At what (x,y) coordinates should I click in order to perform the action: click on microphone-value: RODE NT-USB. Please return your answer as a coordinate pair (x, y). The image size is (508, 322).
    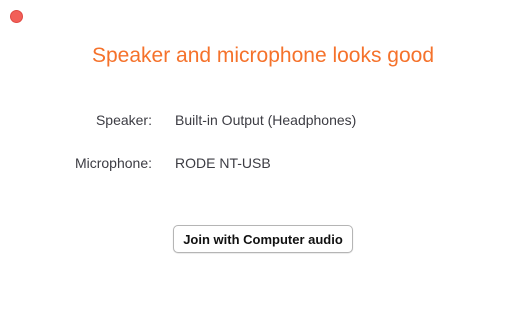
    Looking at the image, I should click on (223, 163).